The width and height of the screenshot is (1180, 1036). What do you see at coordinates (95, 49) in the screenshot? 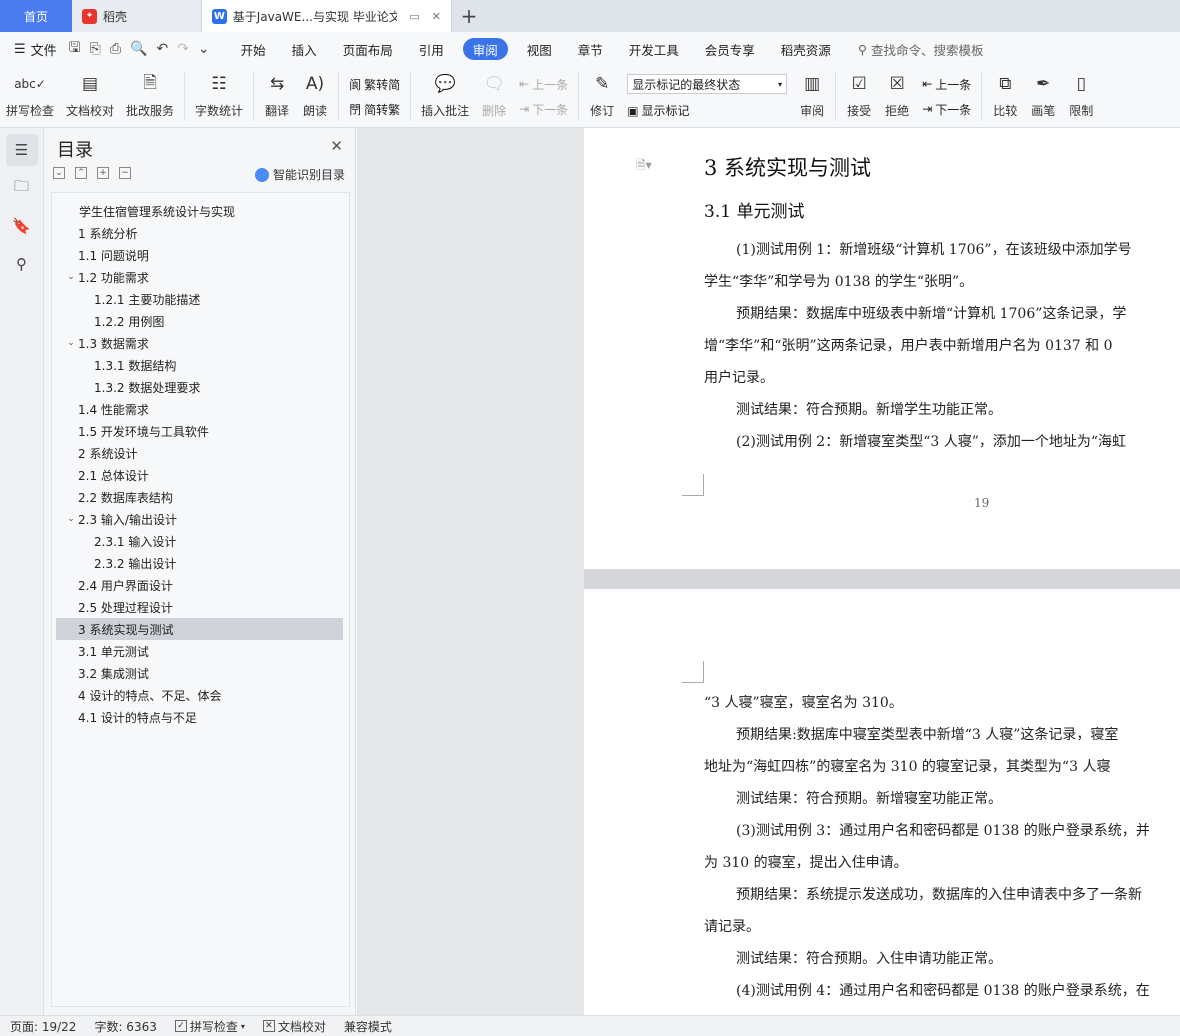
I see `export-pdf-icon: ⎘` at bounding box center [95, 49].